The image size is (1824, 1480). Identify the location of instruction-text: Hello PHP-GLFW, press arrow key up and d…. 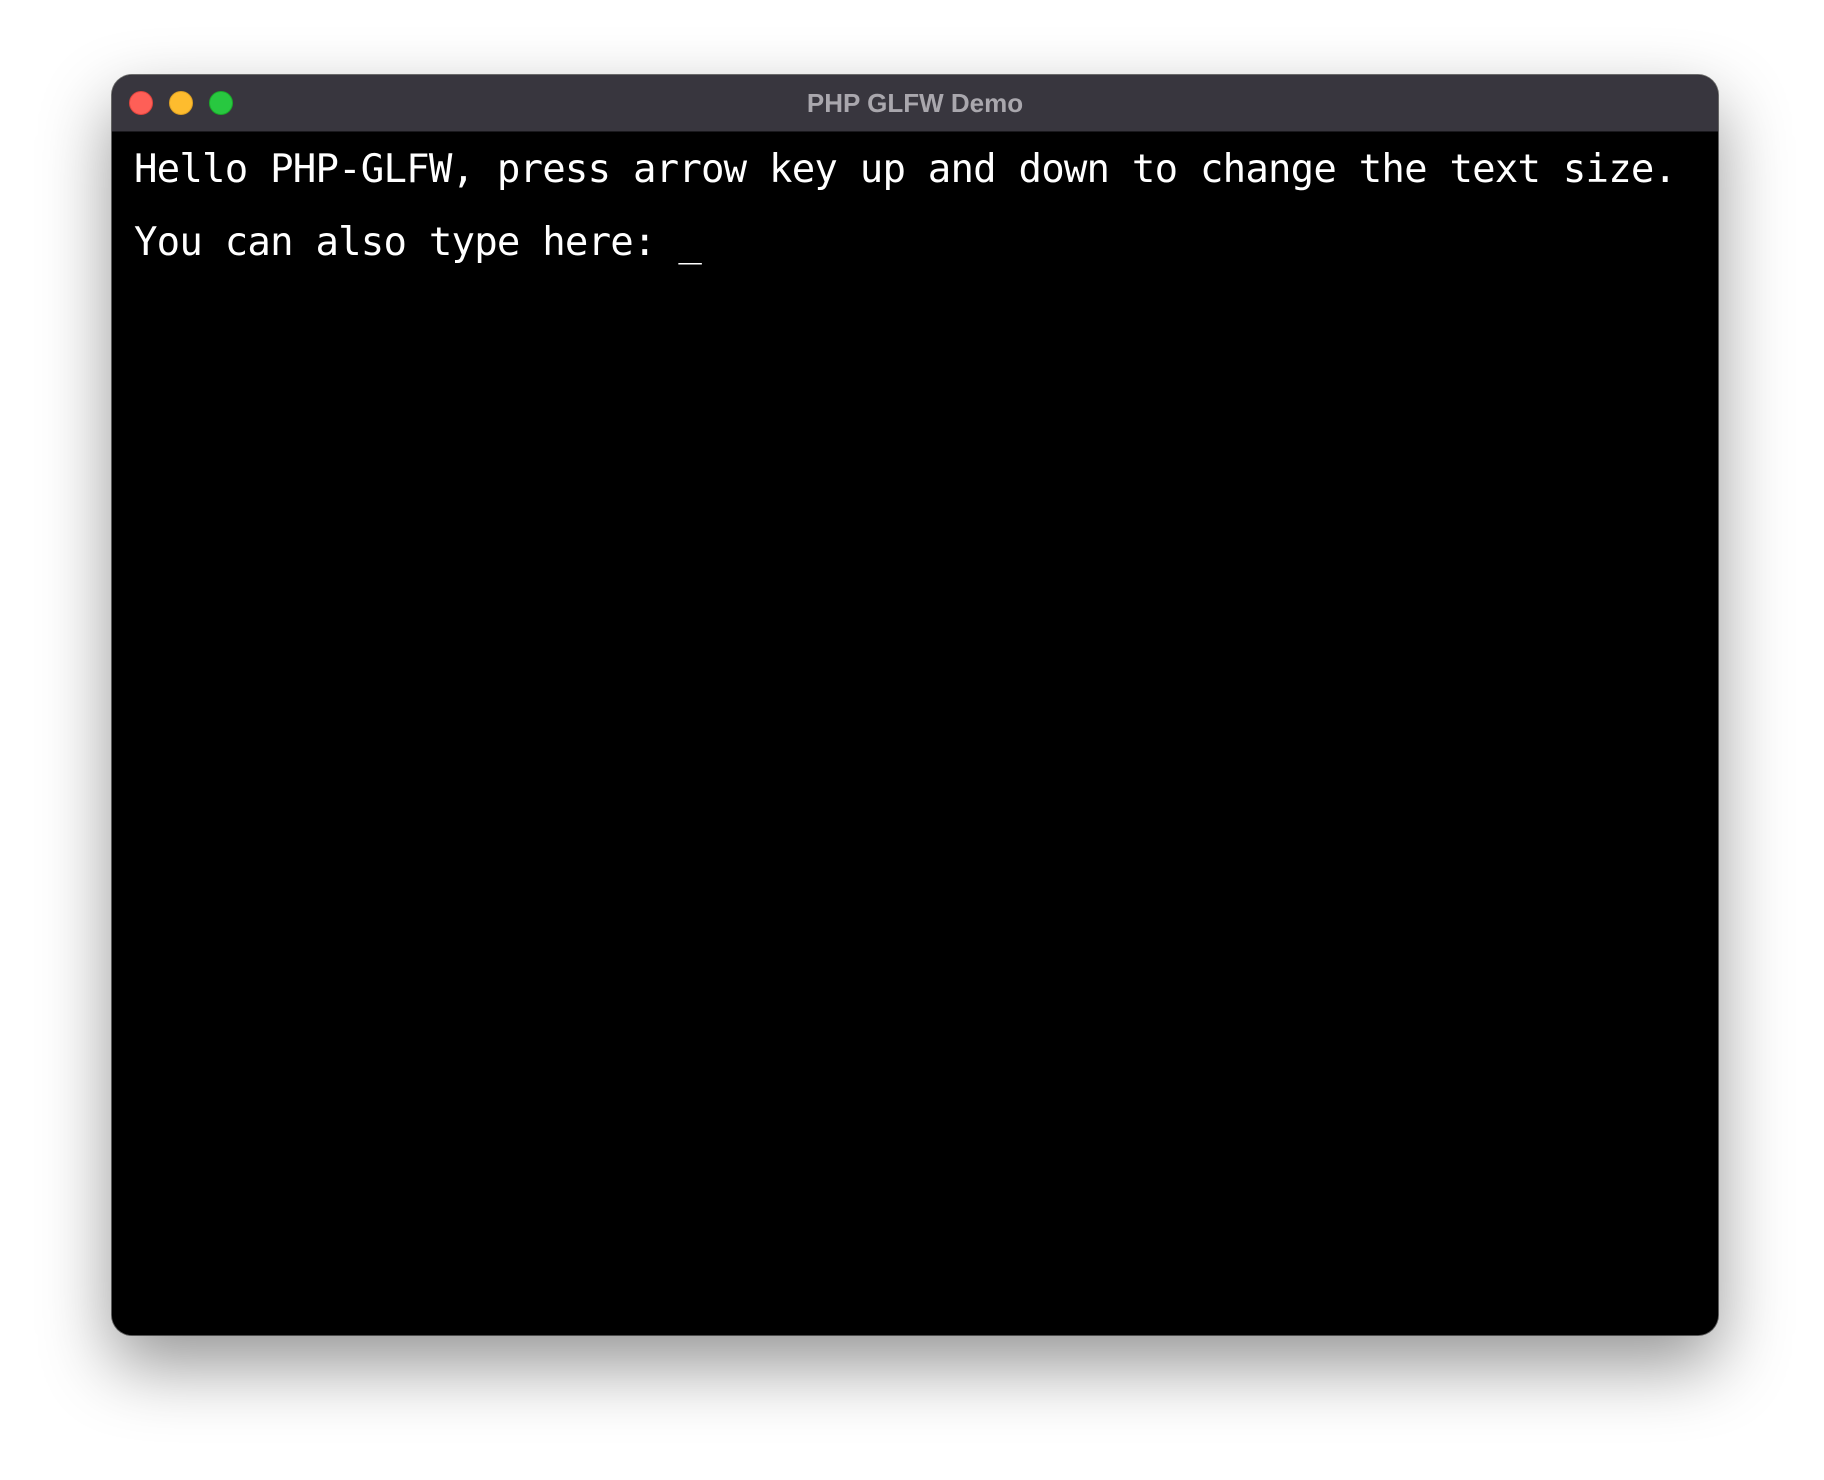
(905, 169).